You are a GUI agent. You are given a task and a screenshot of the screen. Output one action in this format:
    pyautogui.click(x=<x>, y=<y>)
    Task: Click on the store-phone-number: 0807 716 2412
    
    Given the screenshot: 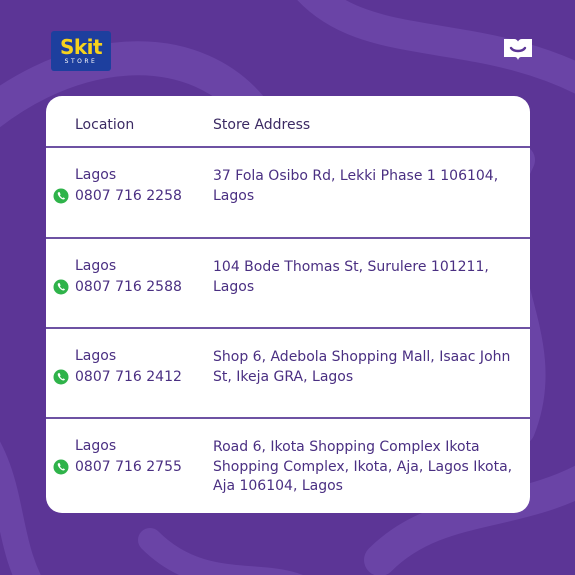 What is the action you would take?
    pyautogui.click(x=128, y=377)
    